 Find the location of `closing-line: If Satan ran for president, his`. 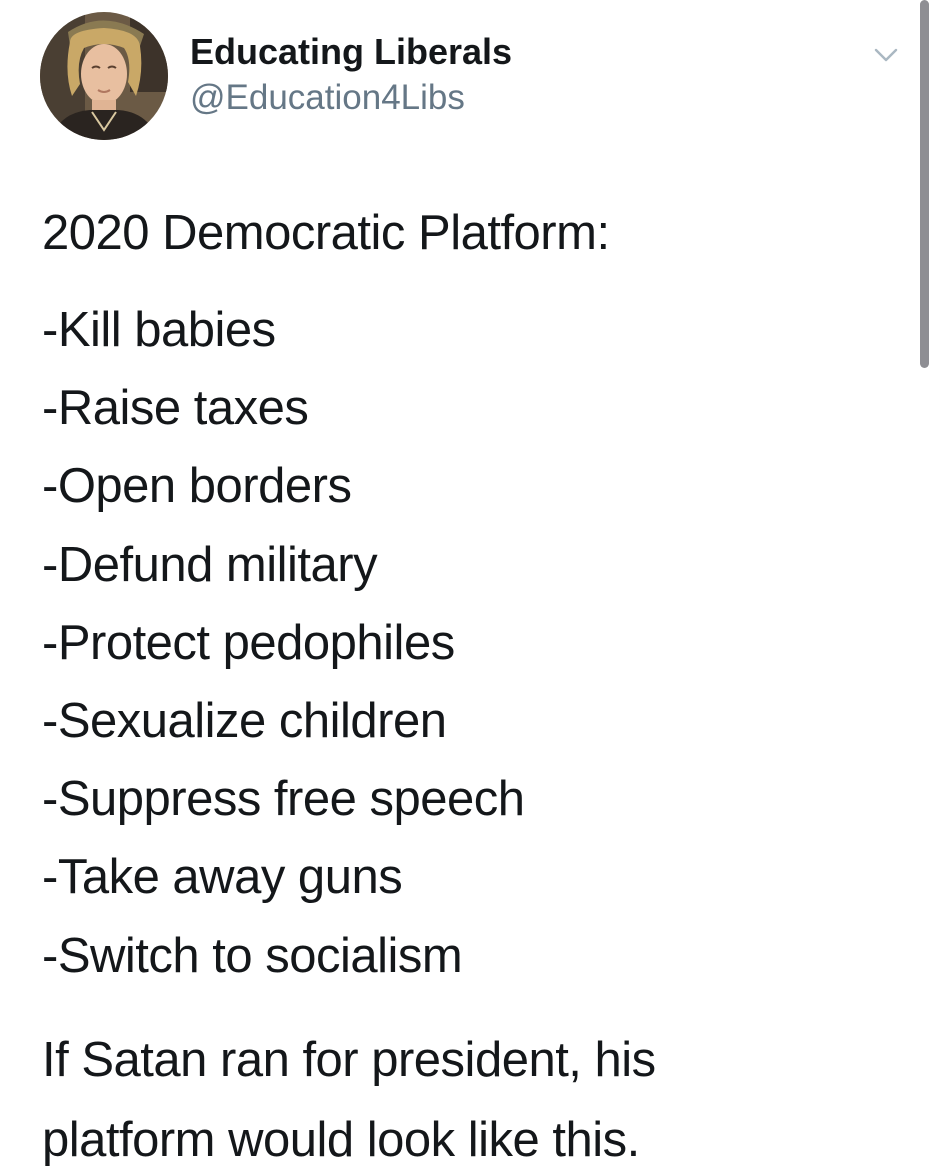

closing-line: If Satan ran for president, his is located at coordinates (349, 1059).